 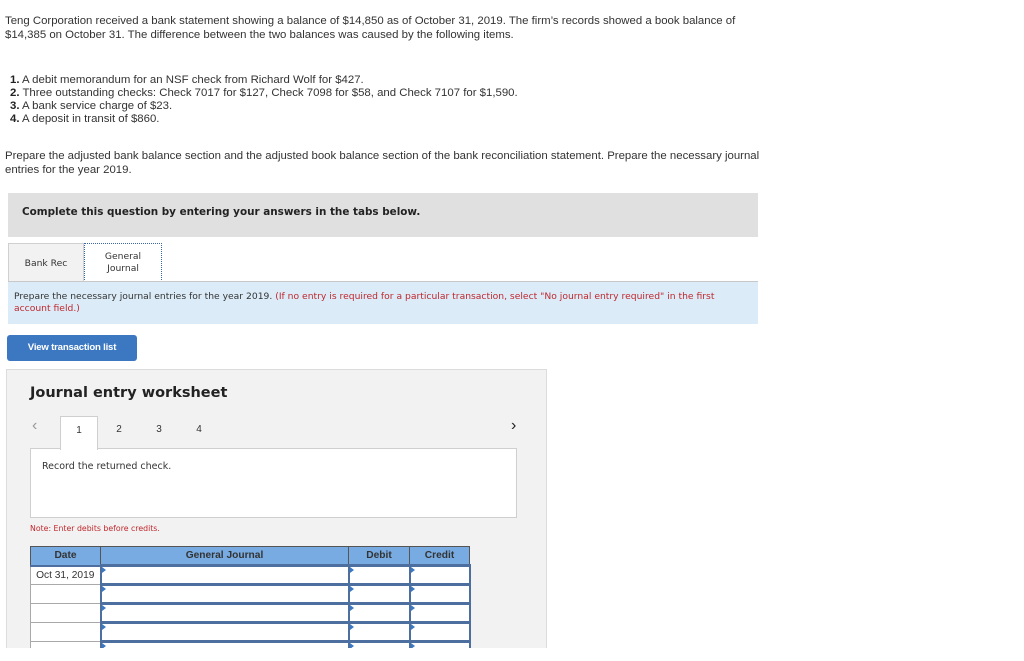 I want to click on chevron-right-icon: ›, so click(x=513, y=426).